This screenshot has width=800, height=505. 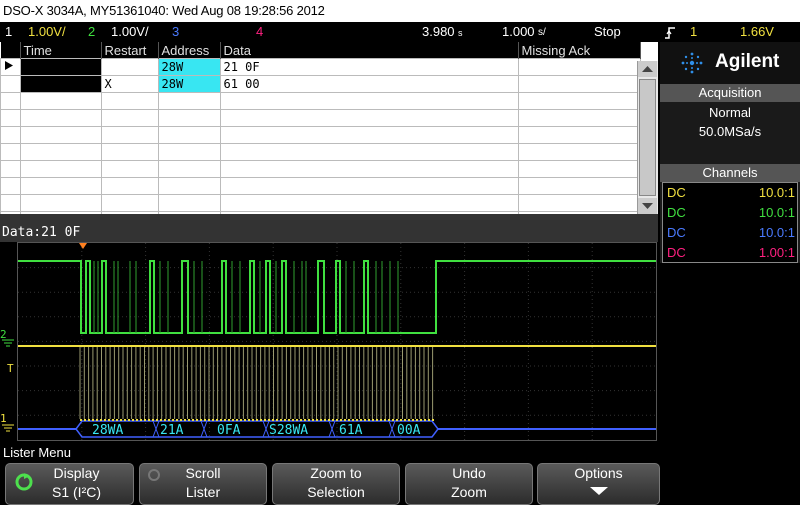 I want to click on softkey-label: Undo, so click(x=469, y=473).